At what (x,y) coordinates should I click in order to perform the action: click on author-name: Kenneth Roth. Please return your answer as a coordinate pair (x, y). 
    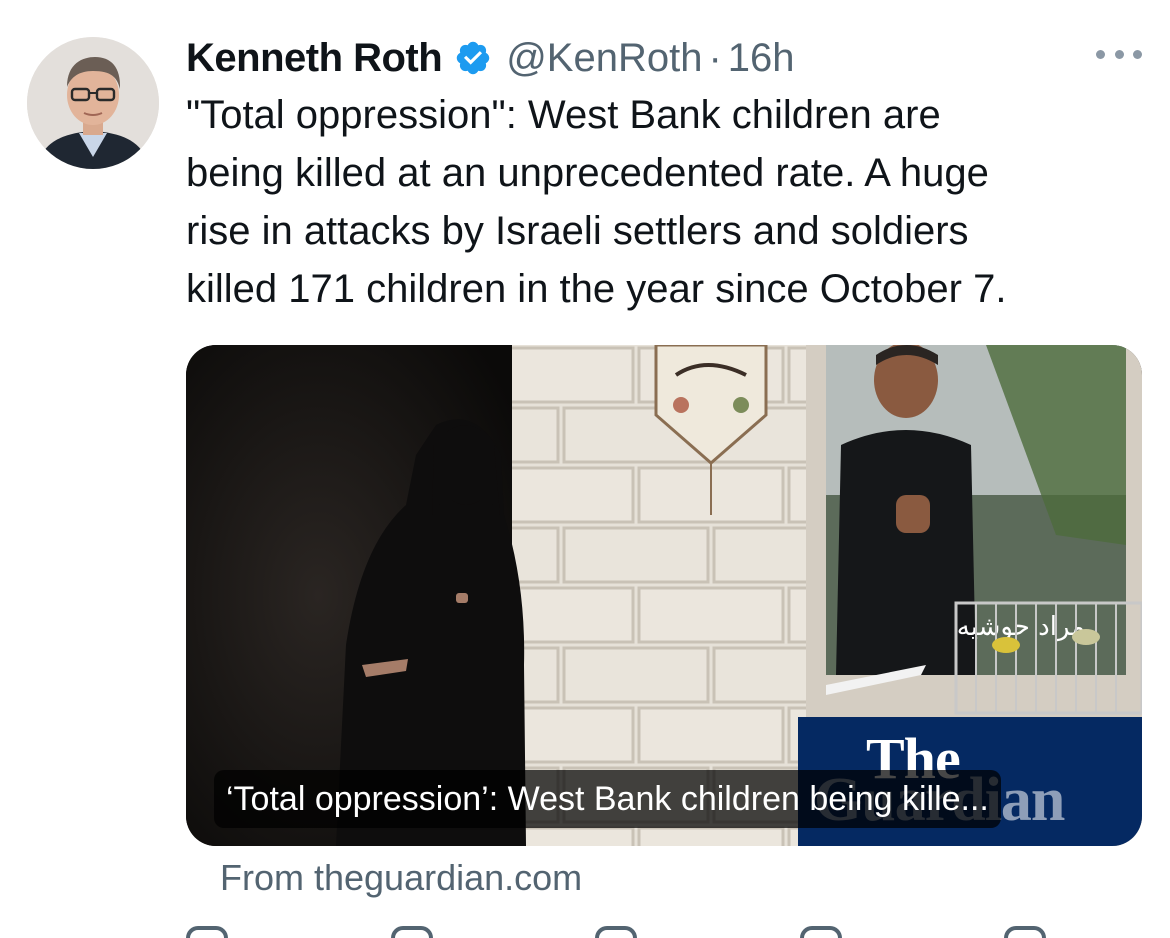
    Looking at the image, I should click on (314, 58).